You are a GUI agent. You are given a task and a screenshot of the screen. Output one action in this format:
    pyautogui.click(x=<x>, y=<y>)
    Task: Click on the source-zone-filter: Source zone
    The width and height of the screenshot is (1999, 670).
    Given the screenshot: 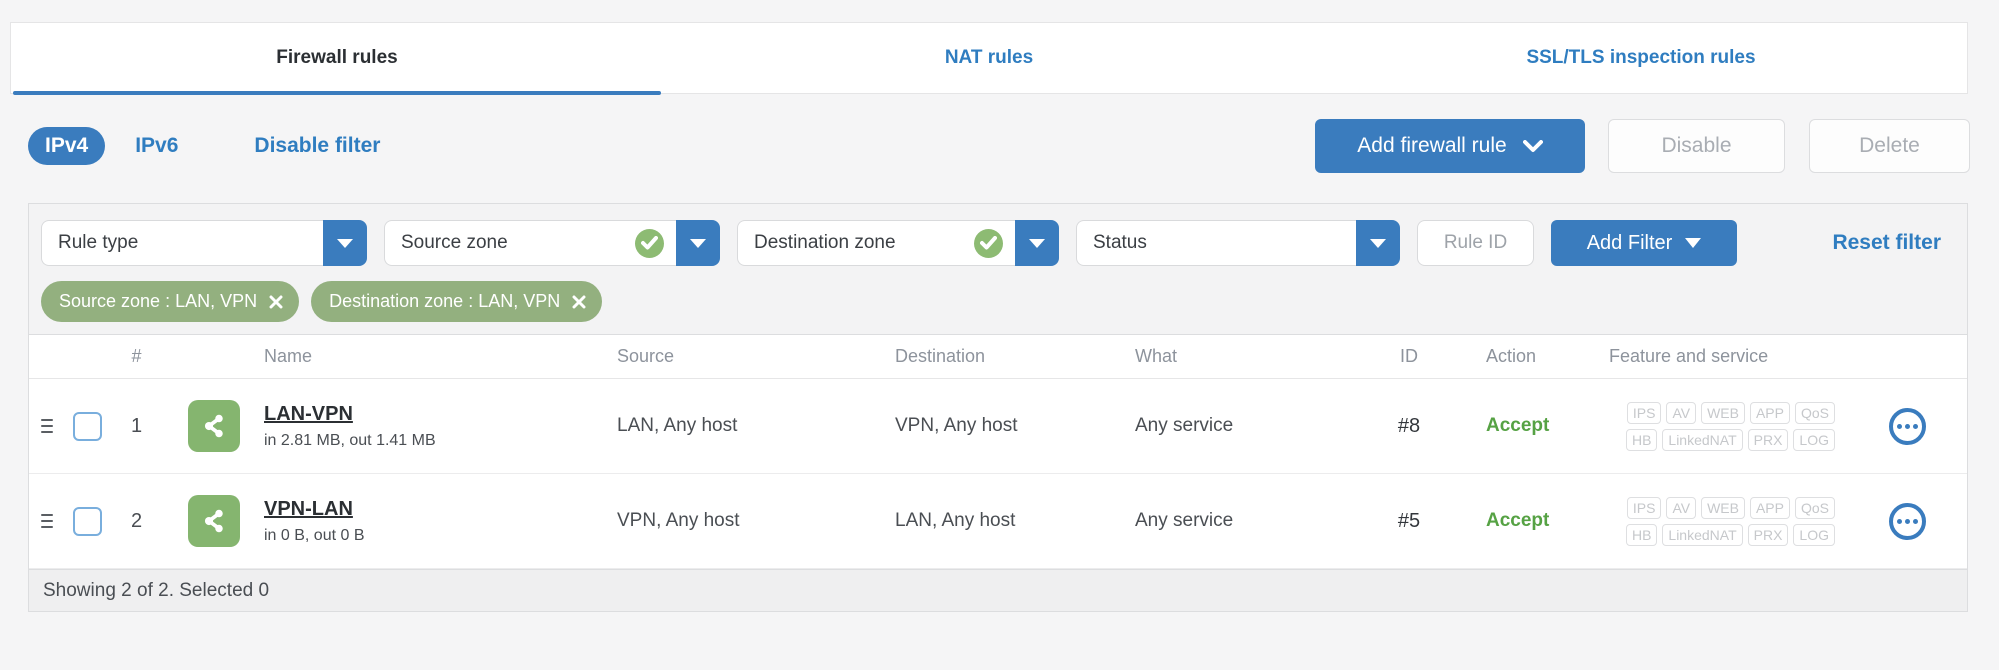 What is the action you would take?
    pyautogui.click(x=552, y=243)
    